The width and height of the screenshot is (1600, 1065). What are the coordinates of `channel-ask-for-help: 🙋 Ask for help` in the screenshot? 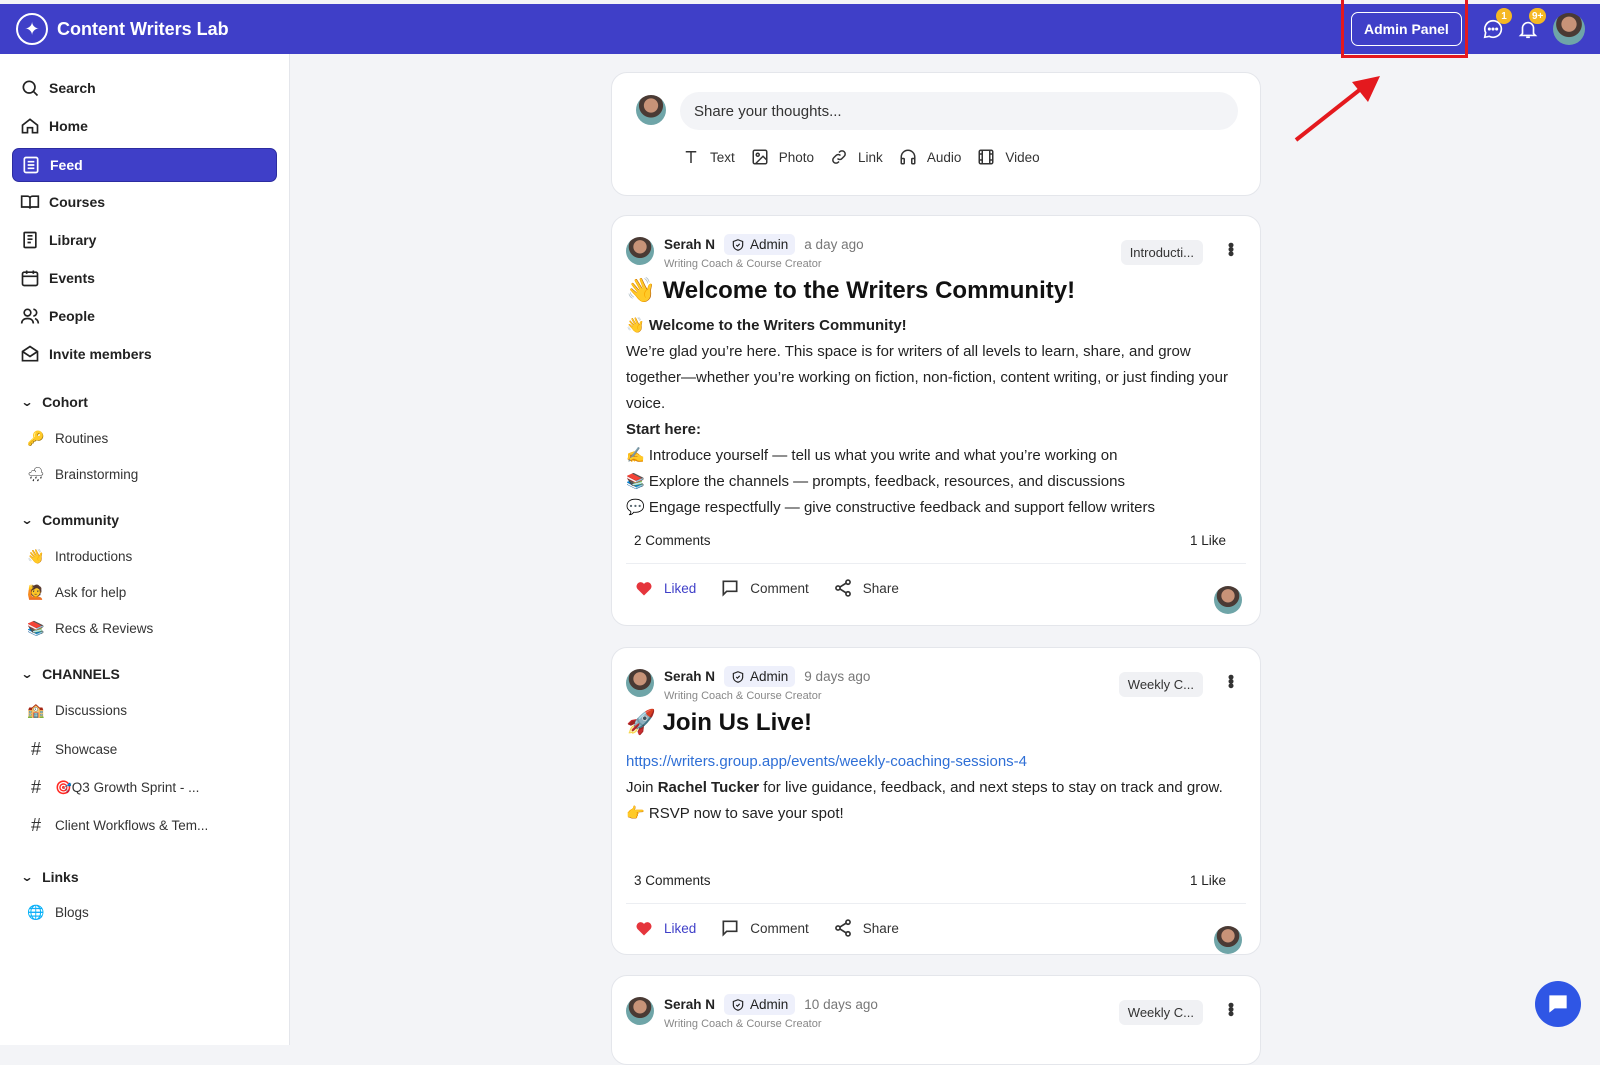 It's located at (76, 592).